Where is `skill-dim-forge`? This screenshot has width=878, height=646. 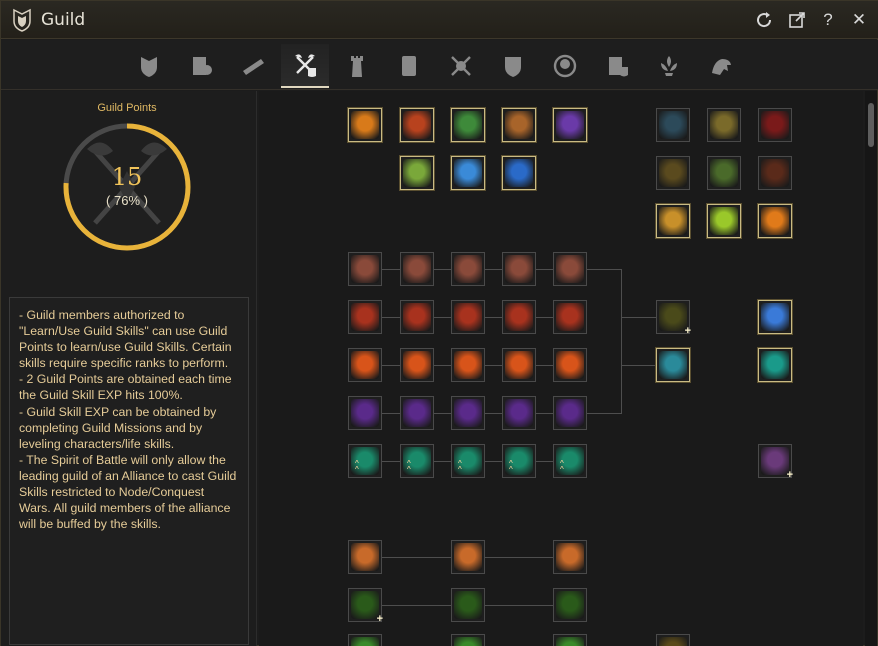 skill-dim-forge is located at coordinates (673, 173).